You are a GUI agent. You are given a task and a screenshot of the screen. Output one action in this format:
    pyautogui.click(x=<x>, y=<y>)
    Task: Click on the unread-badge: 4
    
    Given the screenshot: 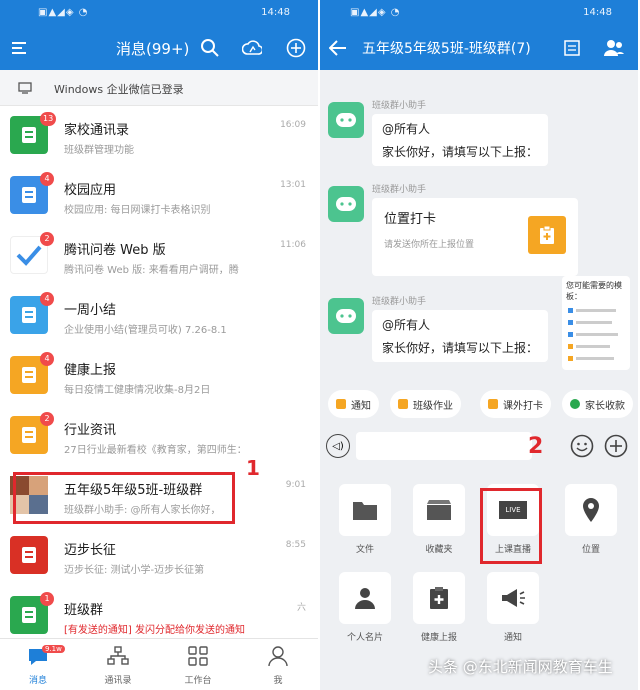 What is the action you would take?
    pyautogui.click(x=47, y=179)
    